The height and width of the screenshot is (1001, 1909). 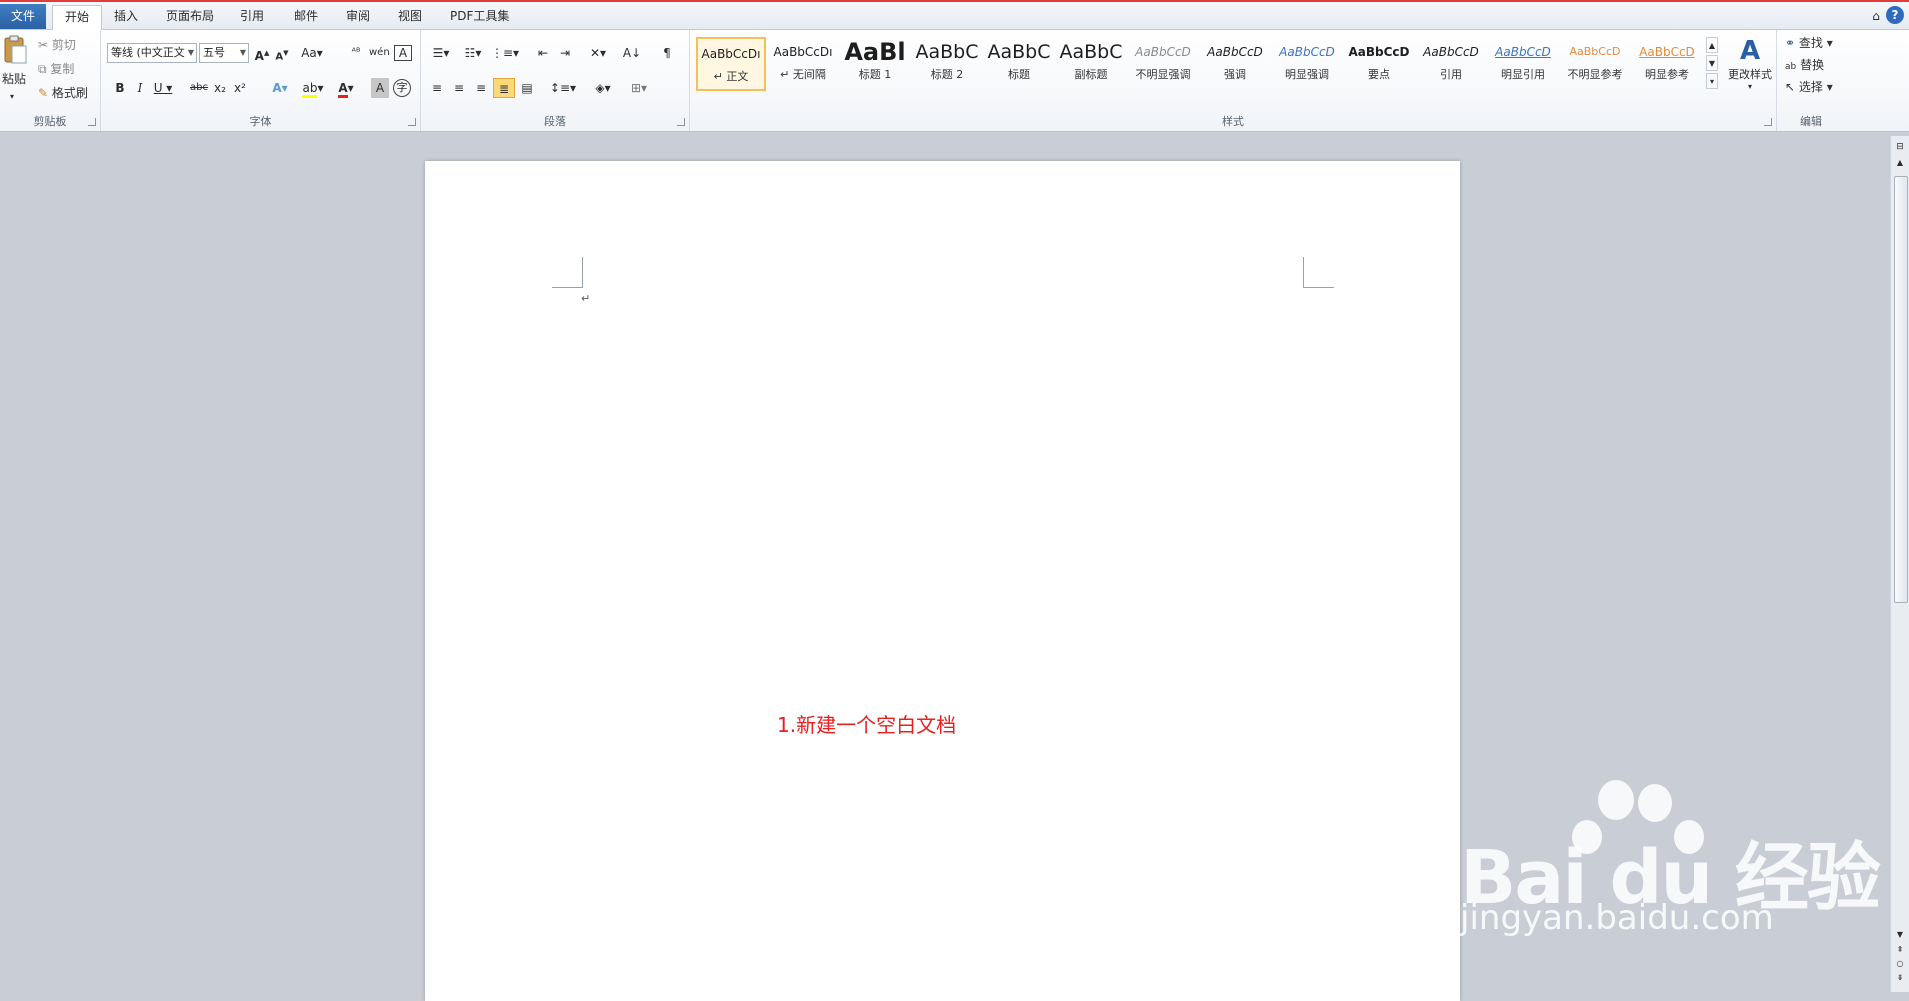 What do you see at coordinates (1900, 950) in the screenshot?
I see `previous-page-icon: ⇞` at bounding box center [1900, 950].